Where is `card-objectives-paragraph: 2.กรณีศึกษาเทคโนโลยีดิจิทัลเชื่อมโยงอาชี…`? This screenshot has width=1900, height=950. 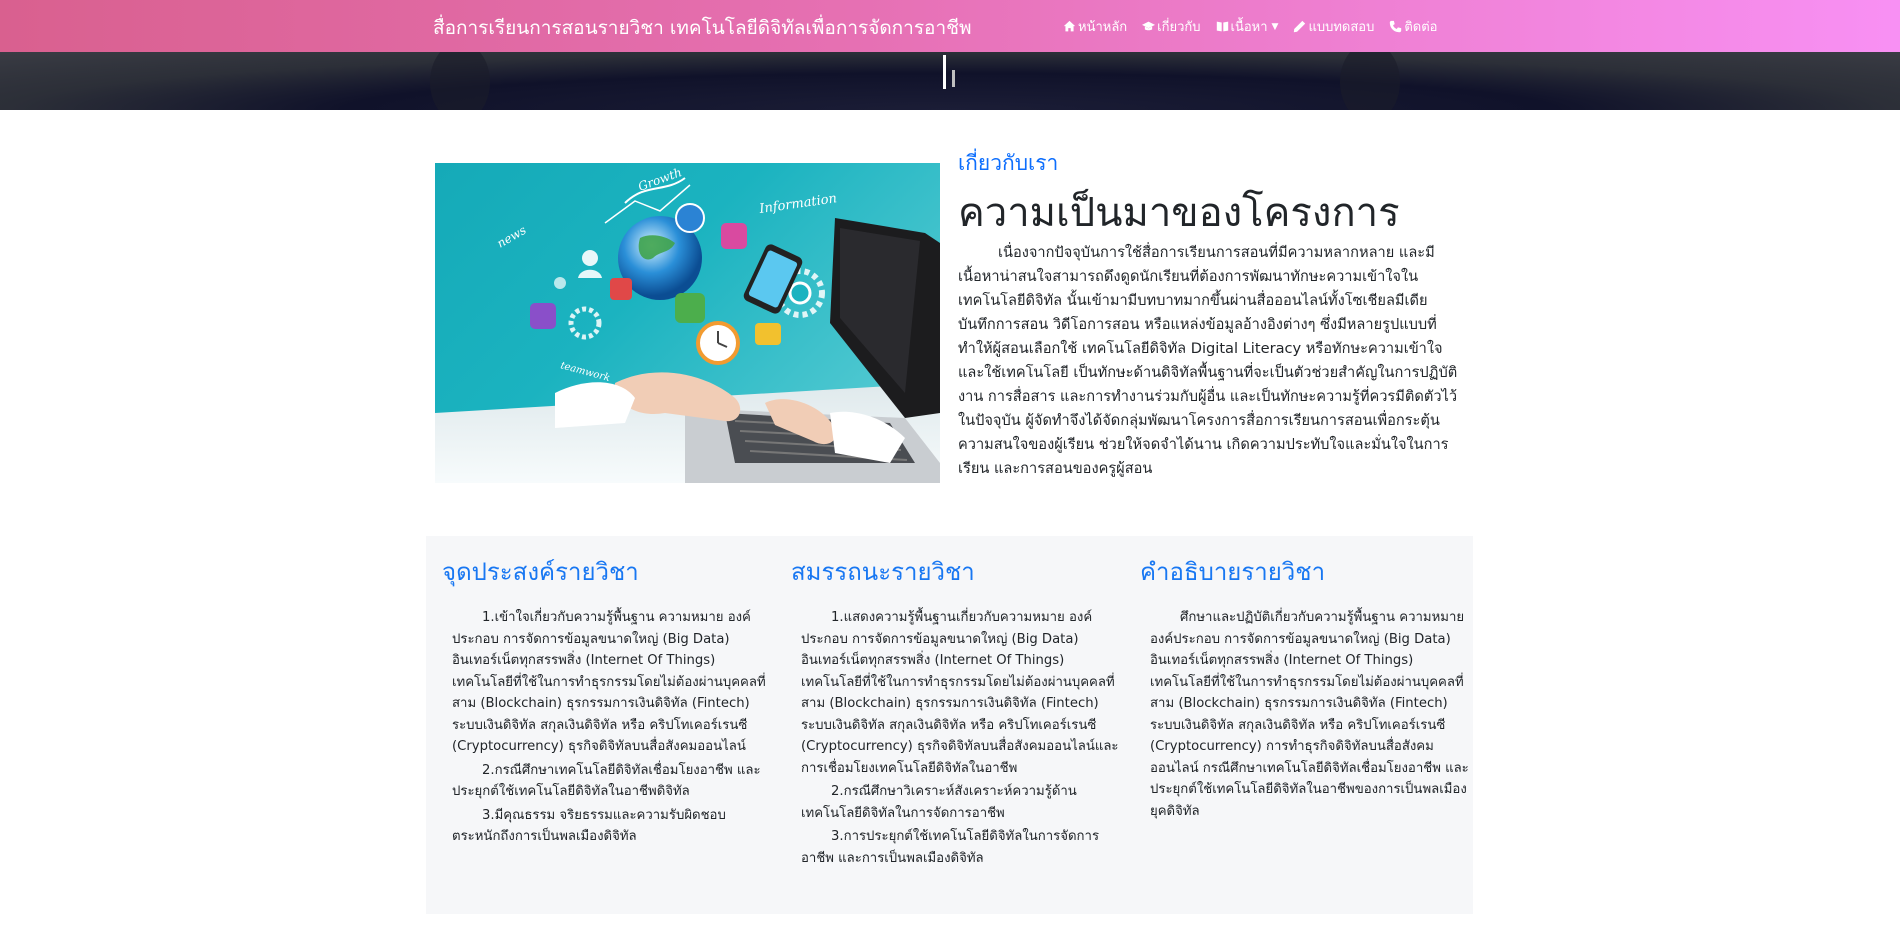 card-objectives-paragraph: 2.กรณีศึกษาเทคโนโลยีดิจิทัลเชื่อมโยงอาชี… is located at coordinates (606, 781).